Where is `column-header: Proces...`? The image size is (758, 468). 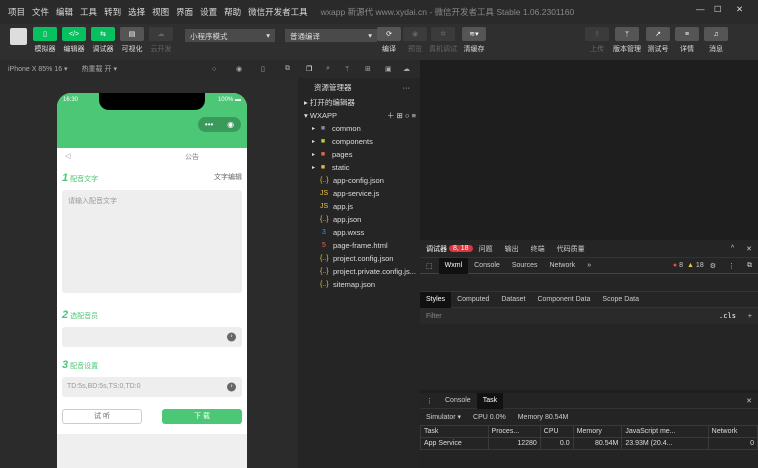
column-header: Proces... is located at coordinates (514, 431).